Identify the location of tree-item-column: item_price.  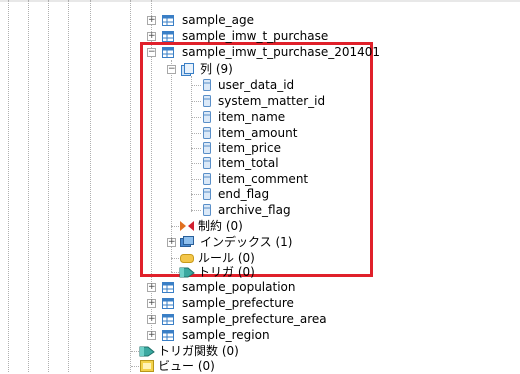
(261, 148).